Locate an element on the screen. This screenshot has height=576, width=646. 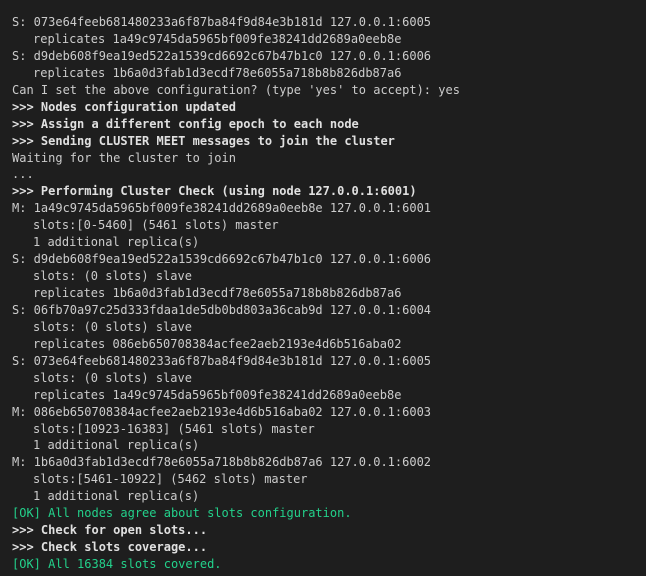
terminal-line: slots:[5461-10922] (5462 slots) master is located at coordinates (170, 479).